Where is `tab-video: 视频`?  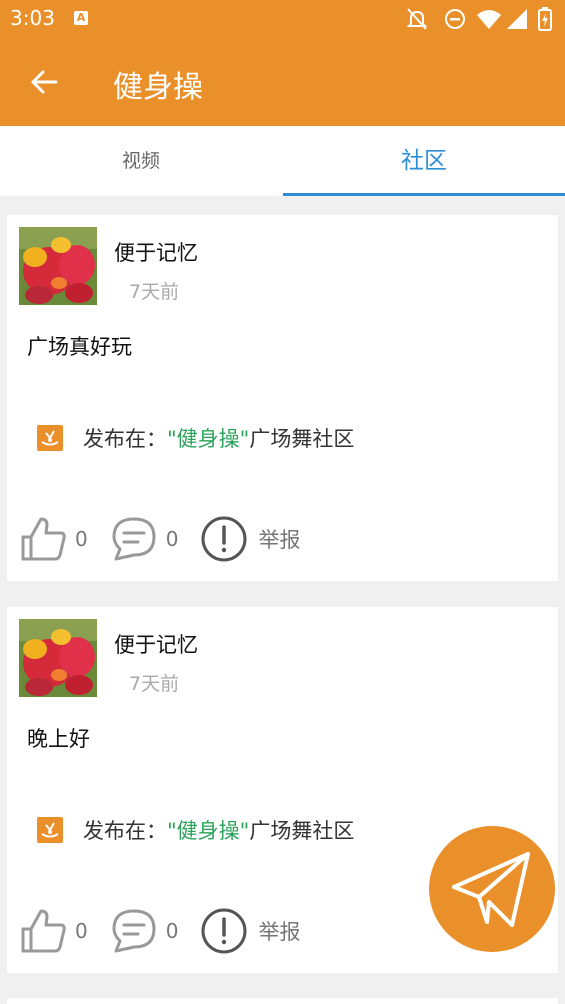
tab-video: 视频 is located at coordinates (141, 161).